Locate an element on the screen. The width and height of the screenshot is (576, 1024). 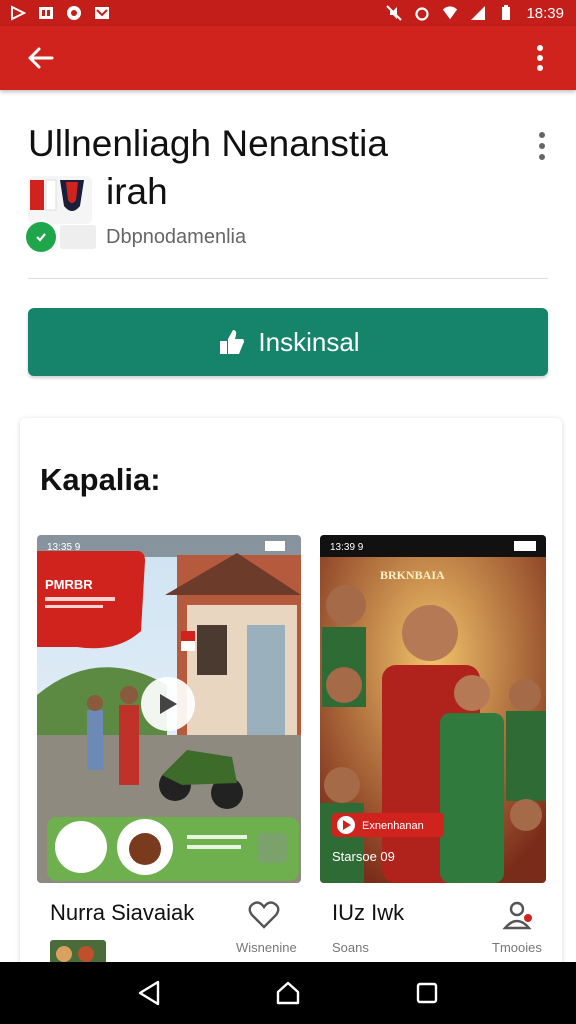
screenshot-2-sub-right: Tmooies is located at coordinates (517, 947).